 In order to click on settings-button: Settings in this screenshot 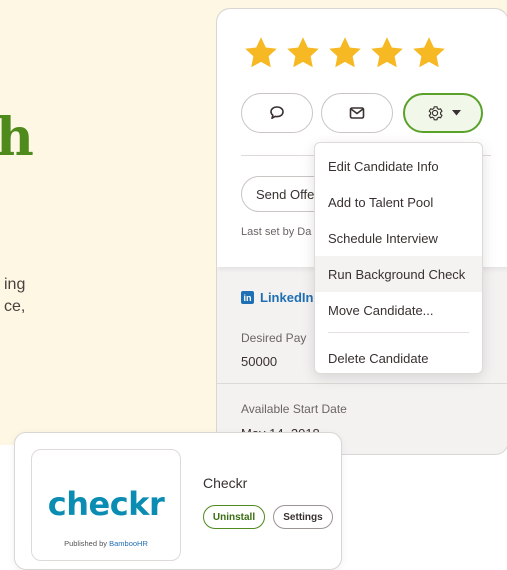, I will do `click(303, 517)`.